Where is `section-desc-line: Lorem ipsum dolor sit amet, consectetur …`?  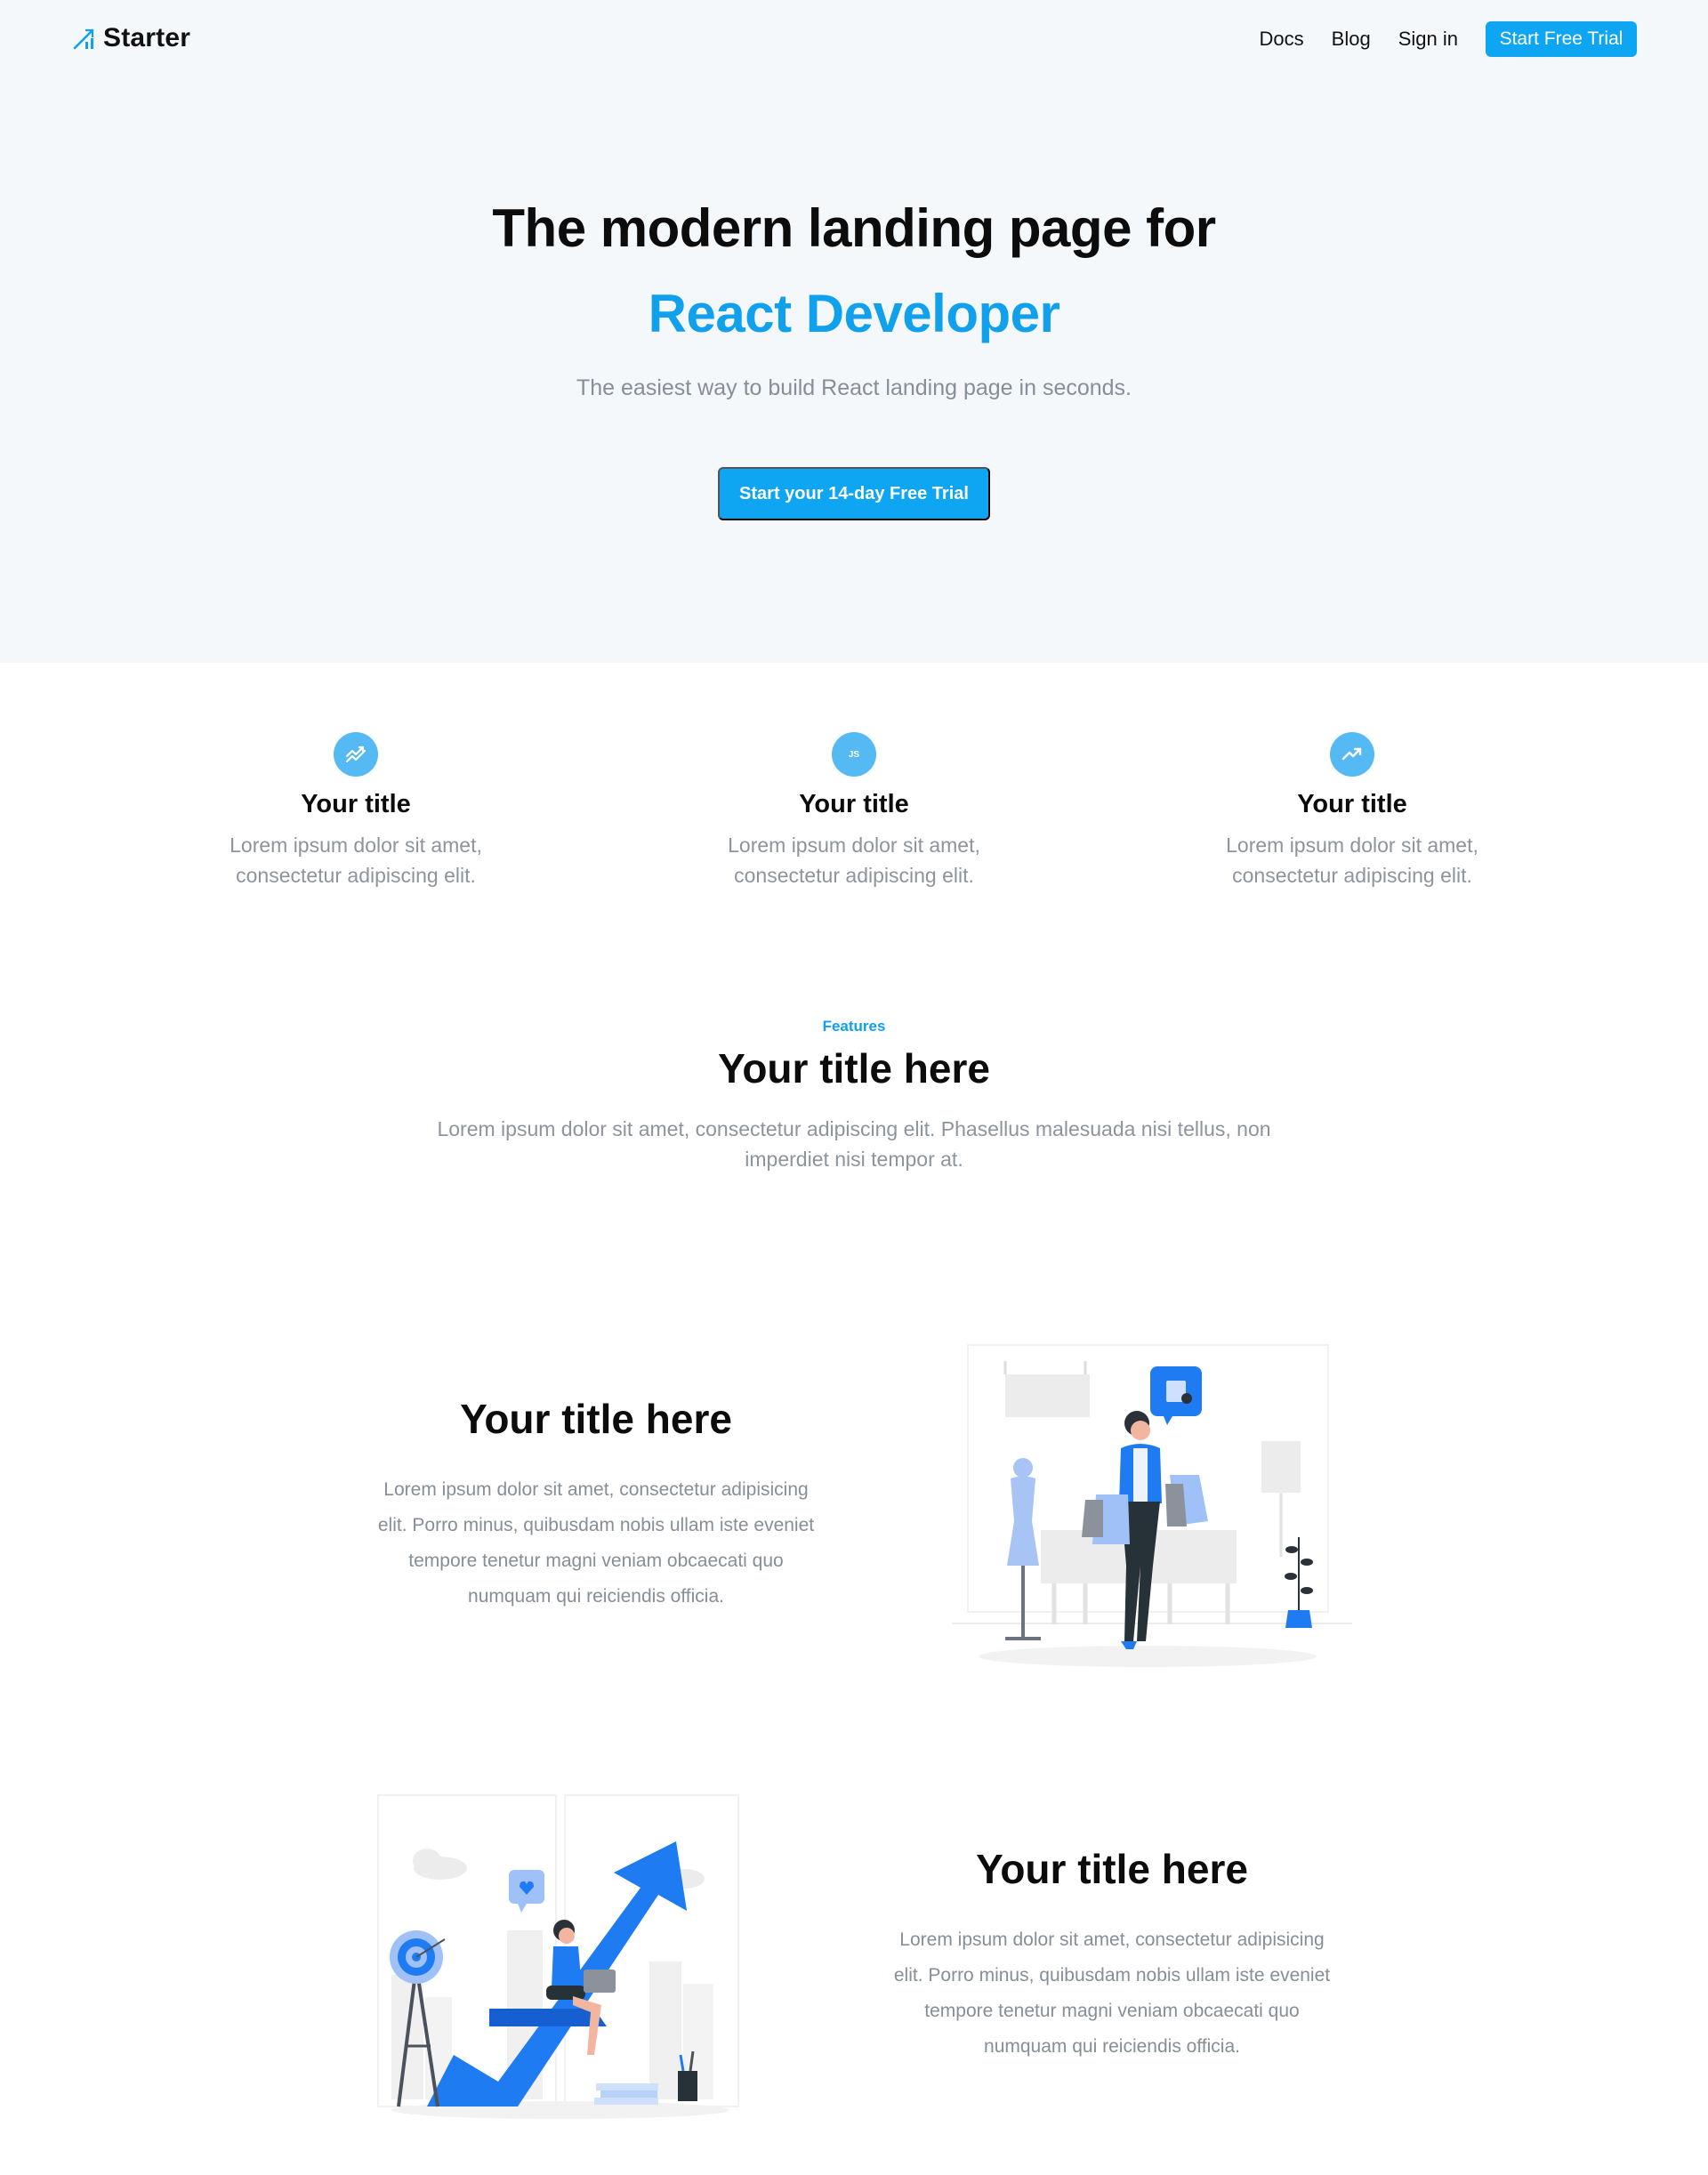 section-desc-line: Lorem ipsum dolor sit amet, consectetur … is located at coordinates (854, 1128).